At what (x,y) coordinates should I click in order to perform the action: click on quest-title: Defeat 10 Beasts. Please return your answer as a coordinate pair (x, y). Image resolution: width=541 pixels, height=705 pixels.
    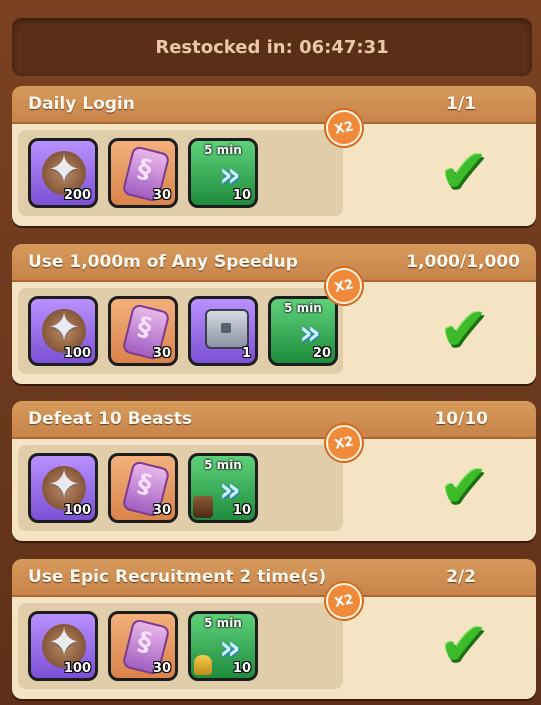
    Looking at the image, I should click on (110, 419).